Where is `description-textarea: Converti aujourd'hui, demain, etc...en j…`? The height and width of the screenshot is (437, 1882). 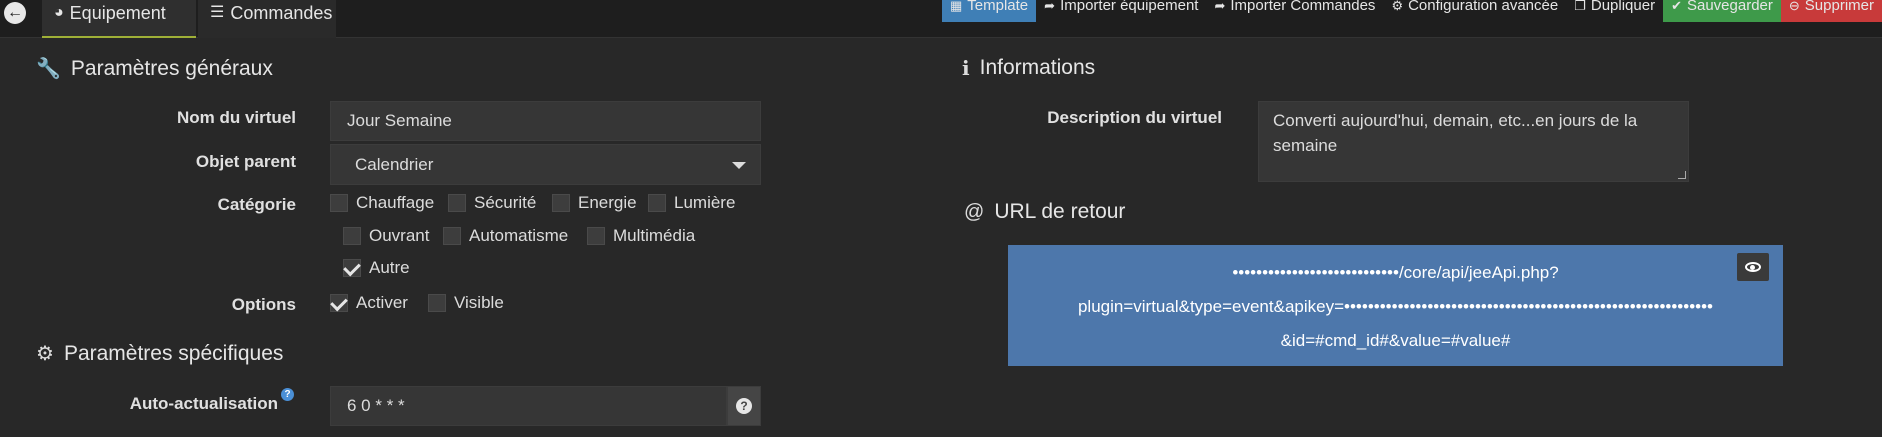 description-textarea: Converti aujourd'hui, demain, etc...en j… is located at coordinates (1473, 141).